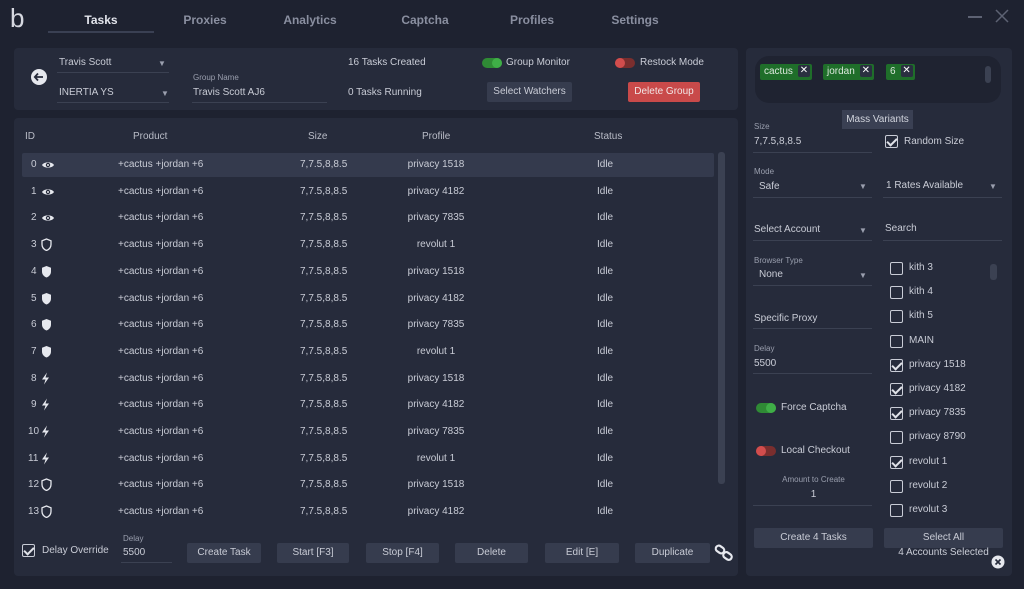  I want to click on footer-delay-input: 5500, so click(134, 552).